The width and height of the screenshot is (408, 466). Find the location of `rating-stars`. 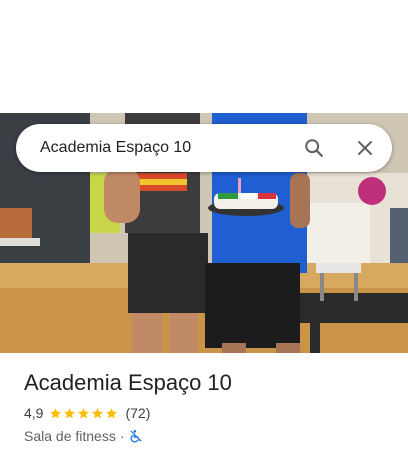

rating-stars is located at coordinates (84, 413).